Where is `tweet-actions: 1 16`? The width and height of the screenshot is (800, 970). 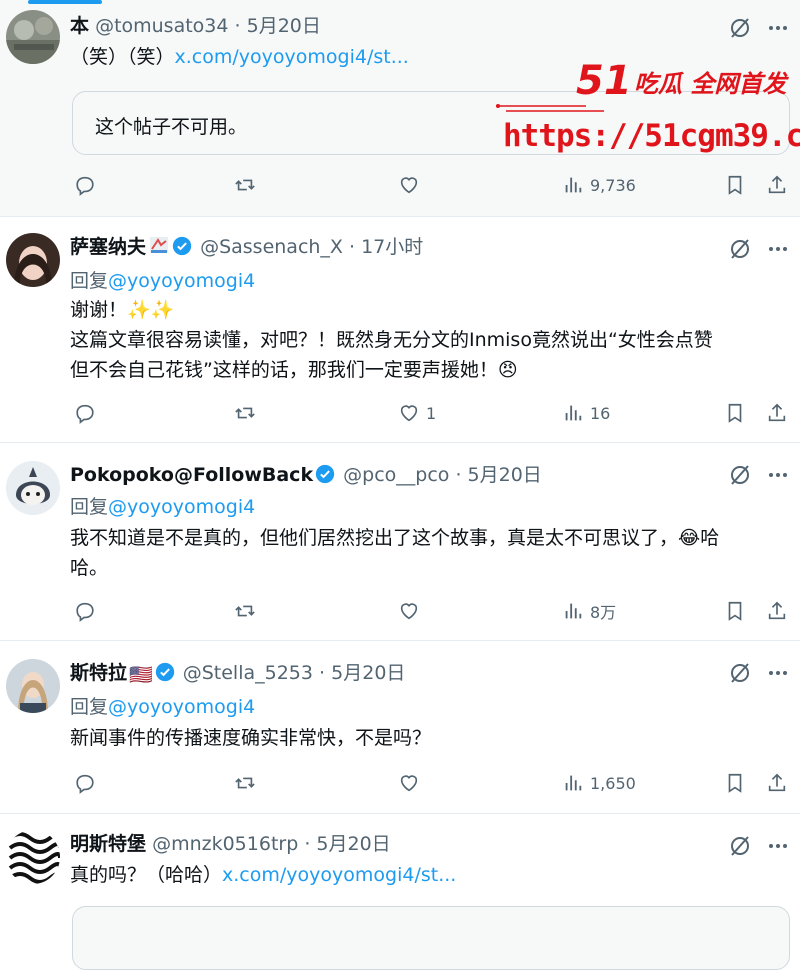
tweet-actions: 1 16 is located at coordinates (400, 413).